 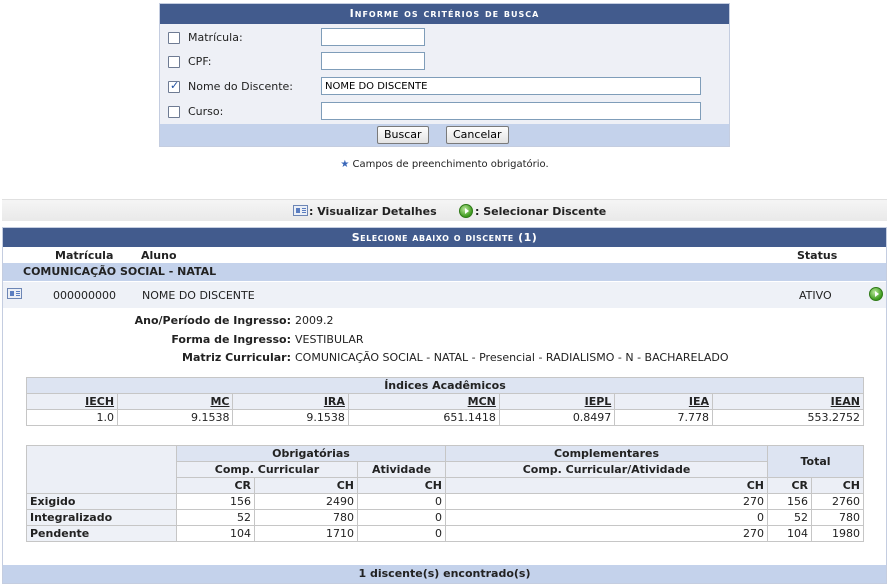 What do you see at coordinates (444, 295) in the screenshot?
I see `student-row: 000000000 NOME DO DISCENTE ATIVO` at bounding box center [444, 295].